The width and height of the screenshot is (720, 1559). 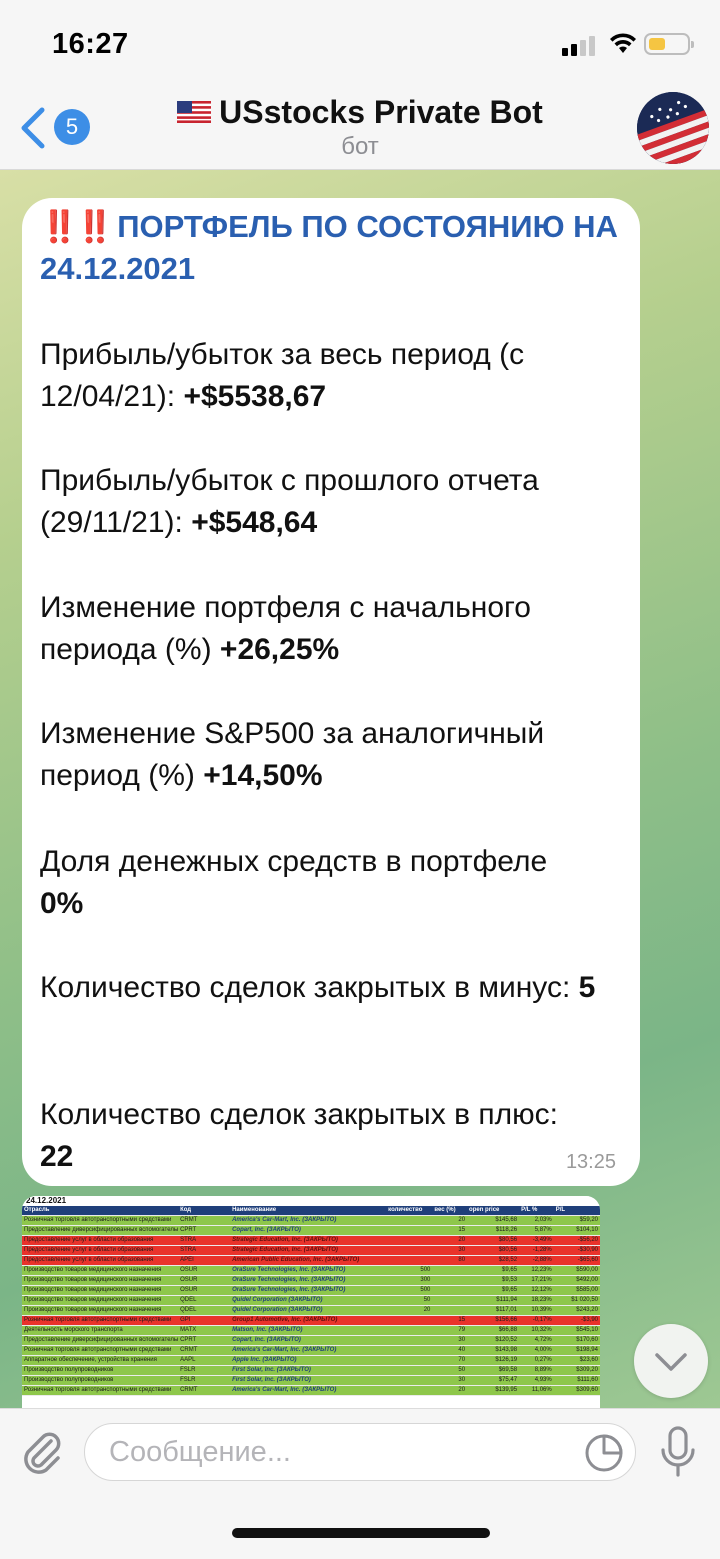 I want to click on battery-icon, so click(x=669, y=44).